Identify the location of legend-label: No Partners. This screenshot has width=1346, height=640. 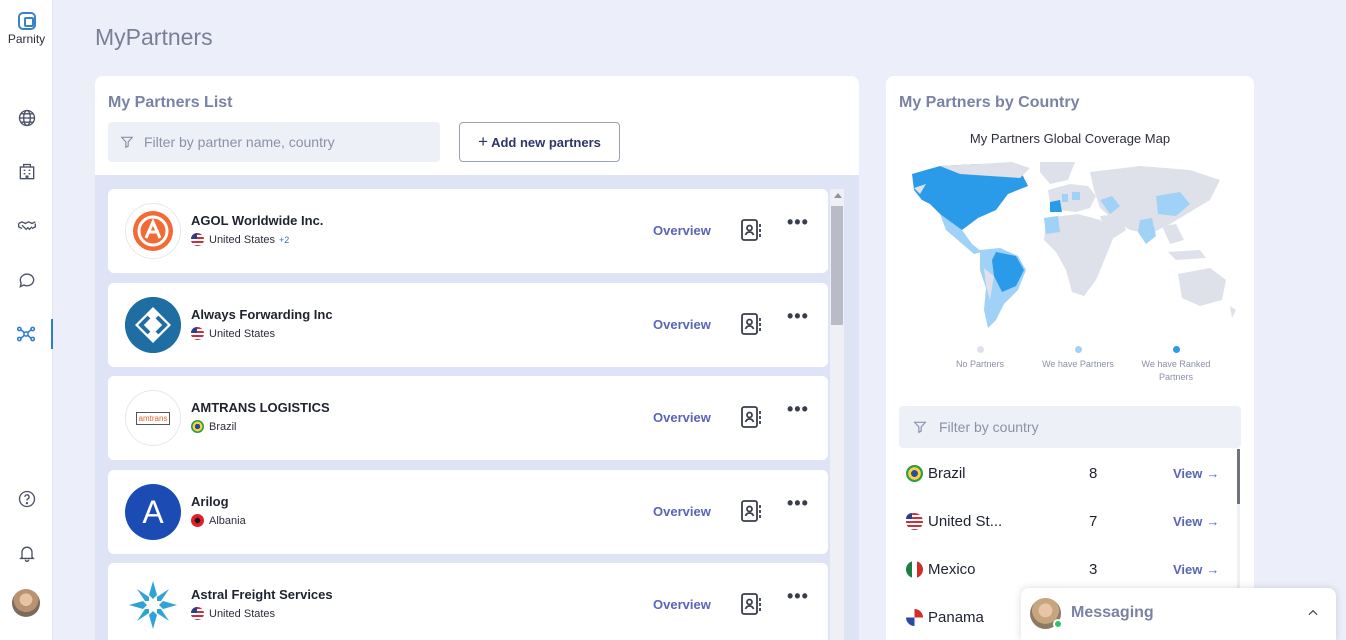
(980, 364).